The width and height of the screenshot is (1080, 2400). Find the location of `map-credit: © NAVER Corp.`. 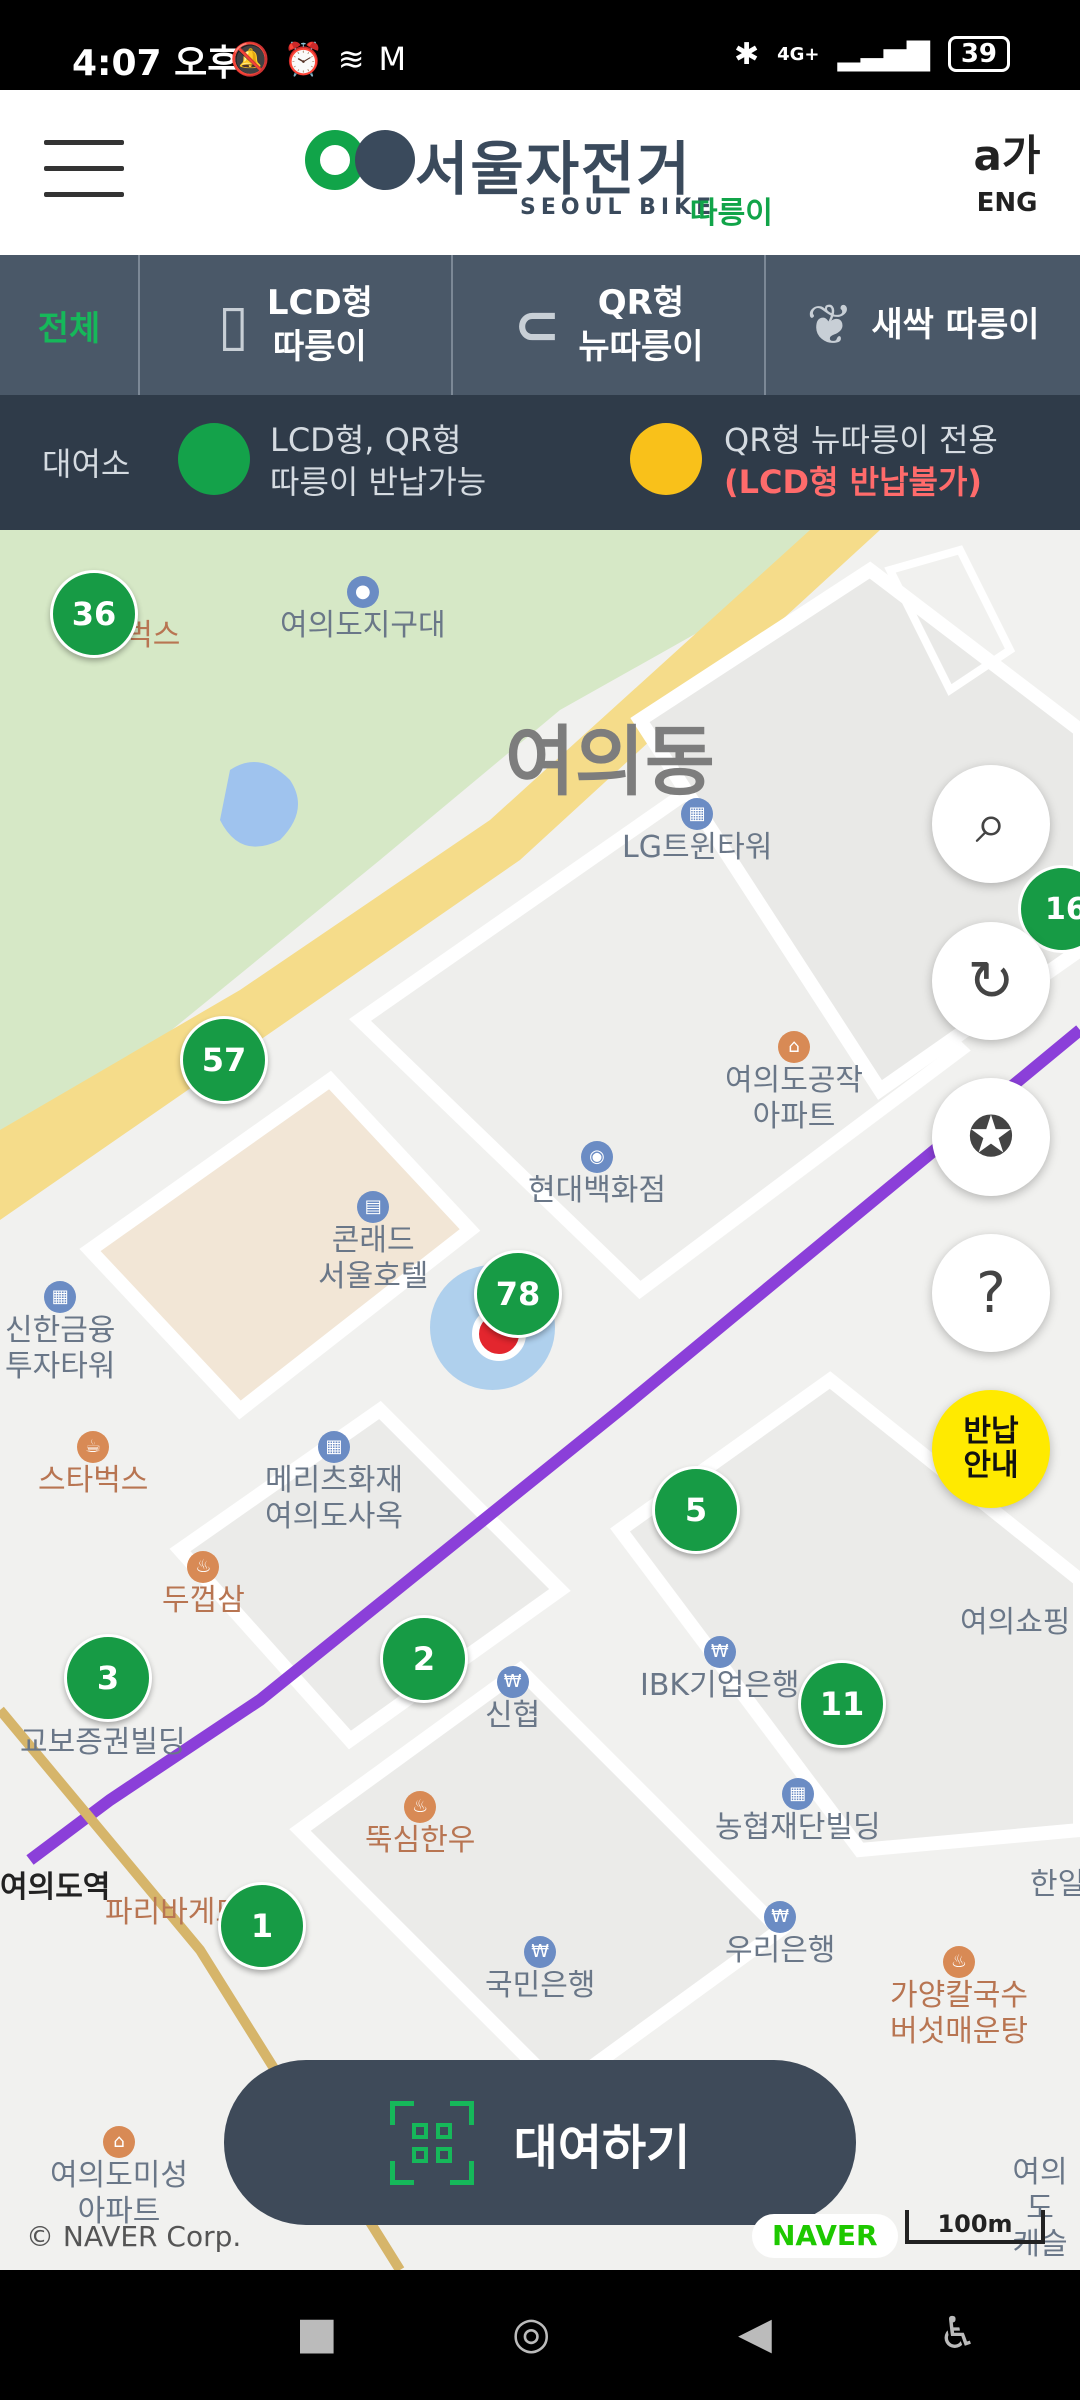

map-credit: © NAVER Corp. is located at coordinates (134, 2236).